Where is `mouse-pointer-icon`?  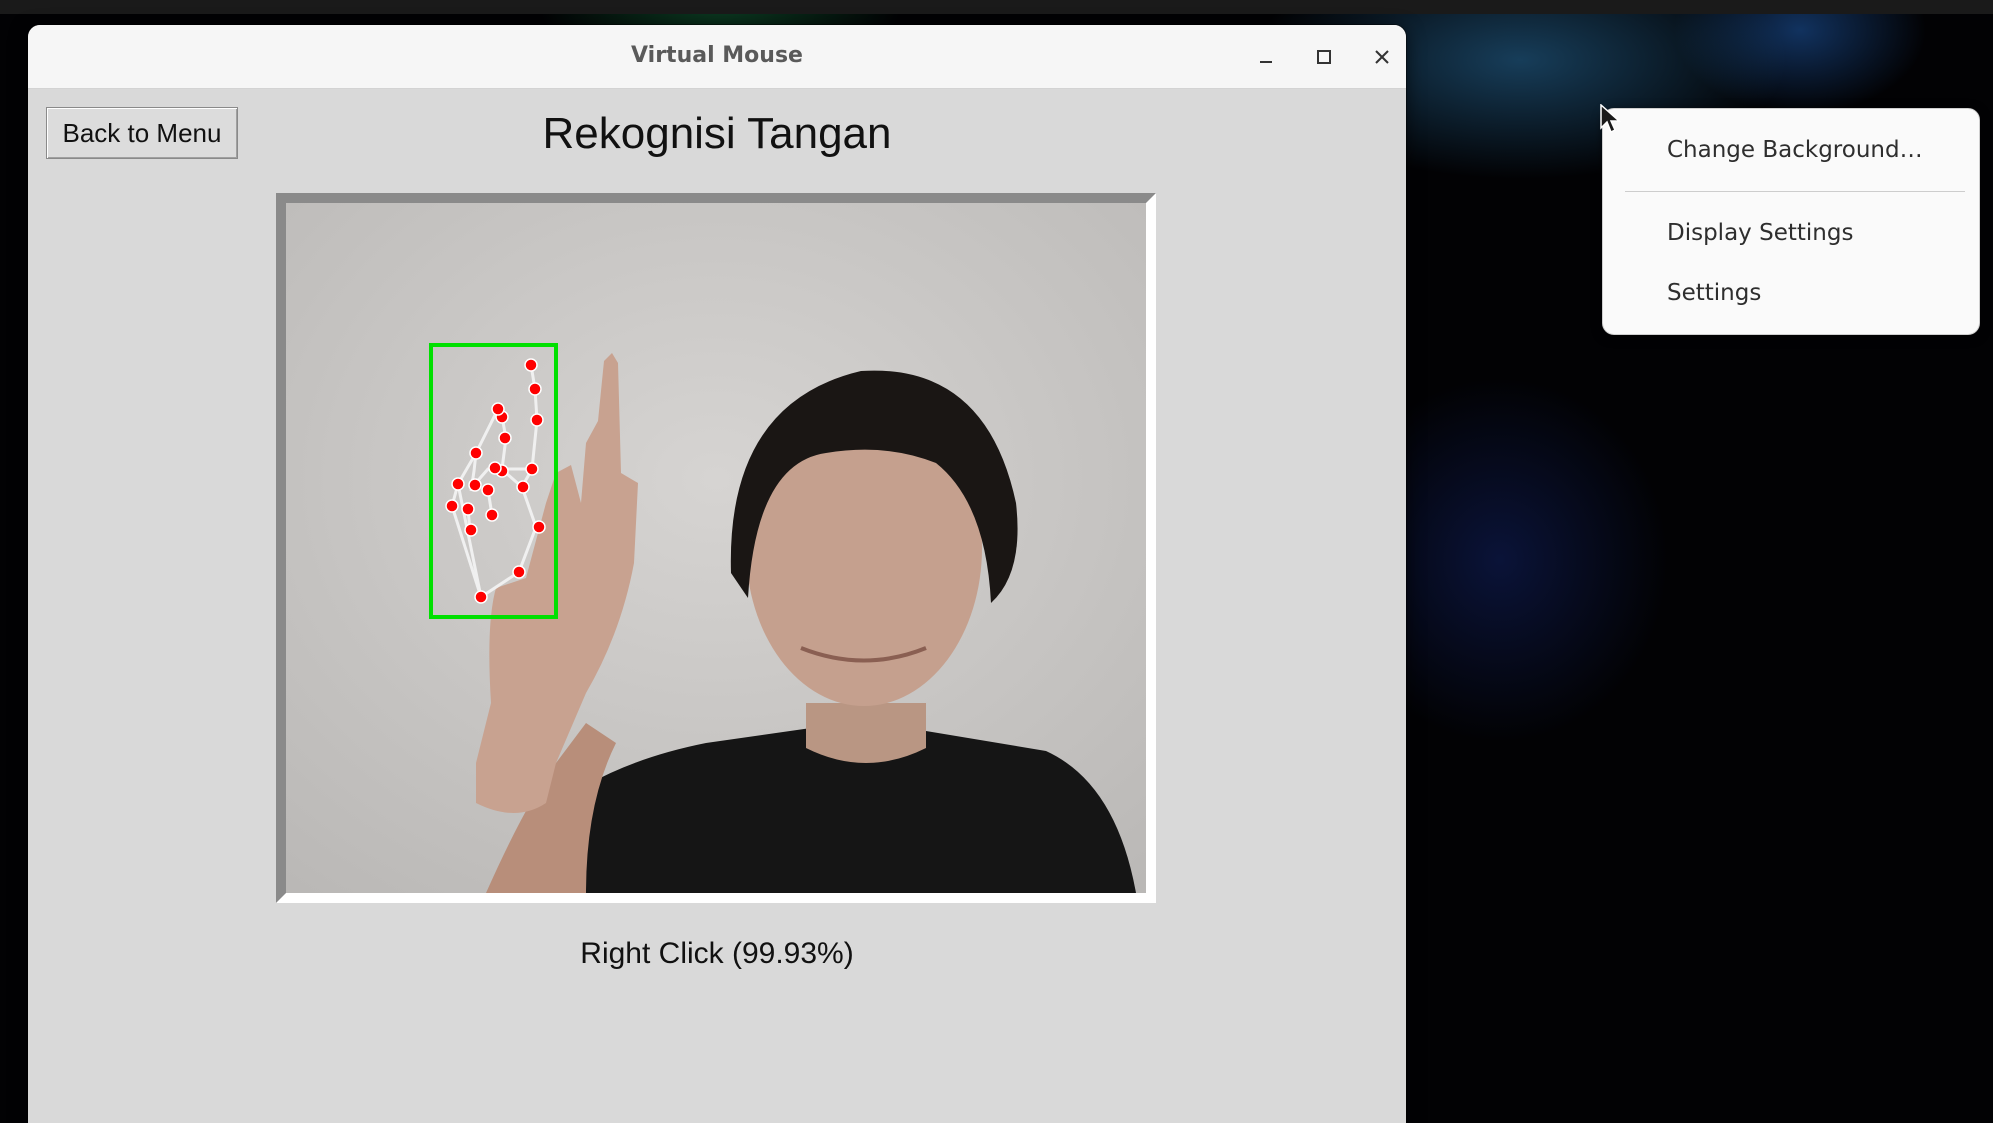 mouse-pointer-icon is located at coordinates (1610, 119).